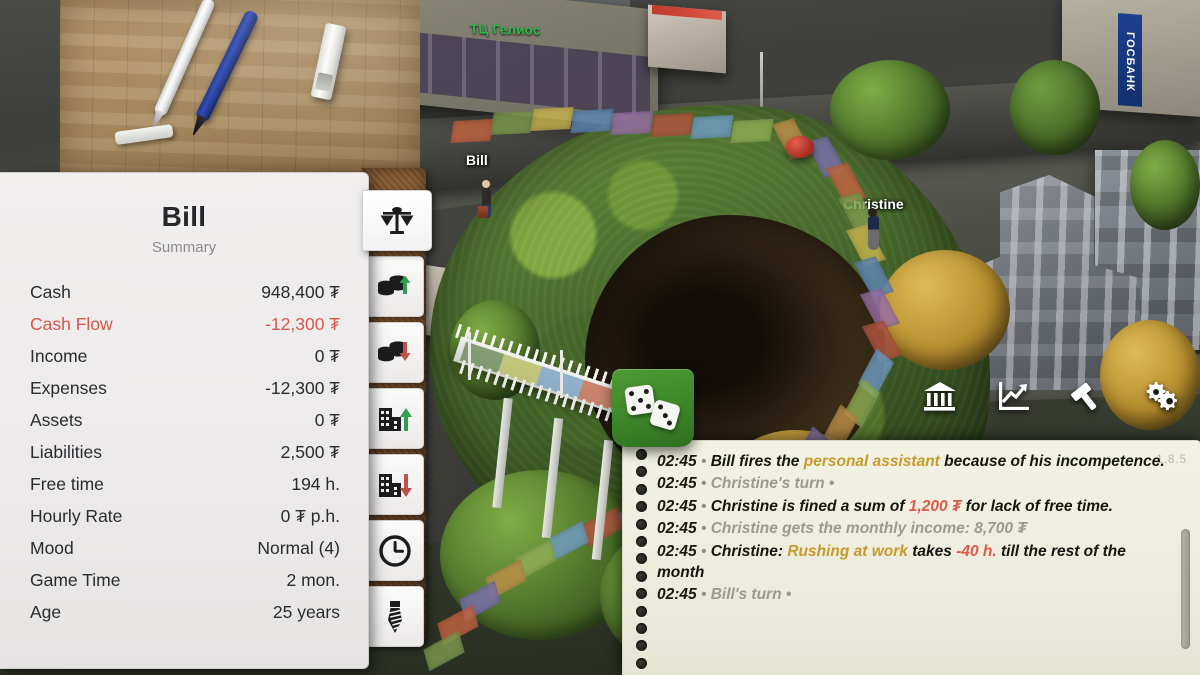 The image size is (1200, 675). What do you see at coordinates (940, 396) in the screenshot?
I see `bank-icon` at bounding box center [940, 396].